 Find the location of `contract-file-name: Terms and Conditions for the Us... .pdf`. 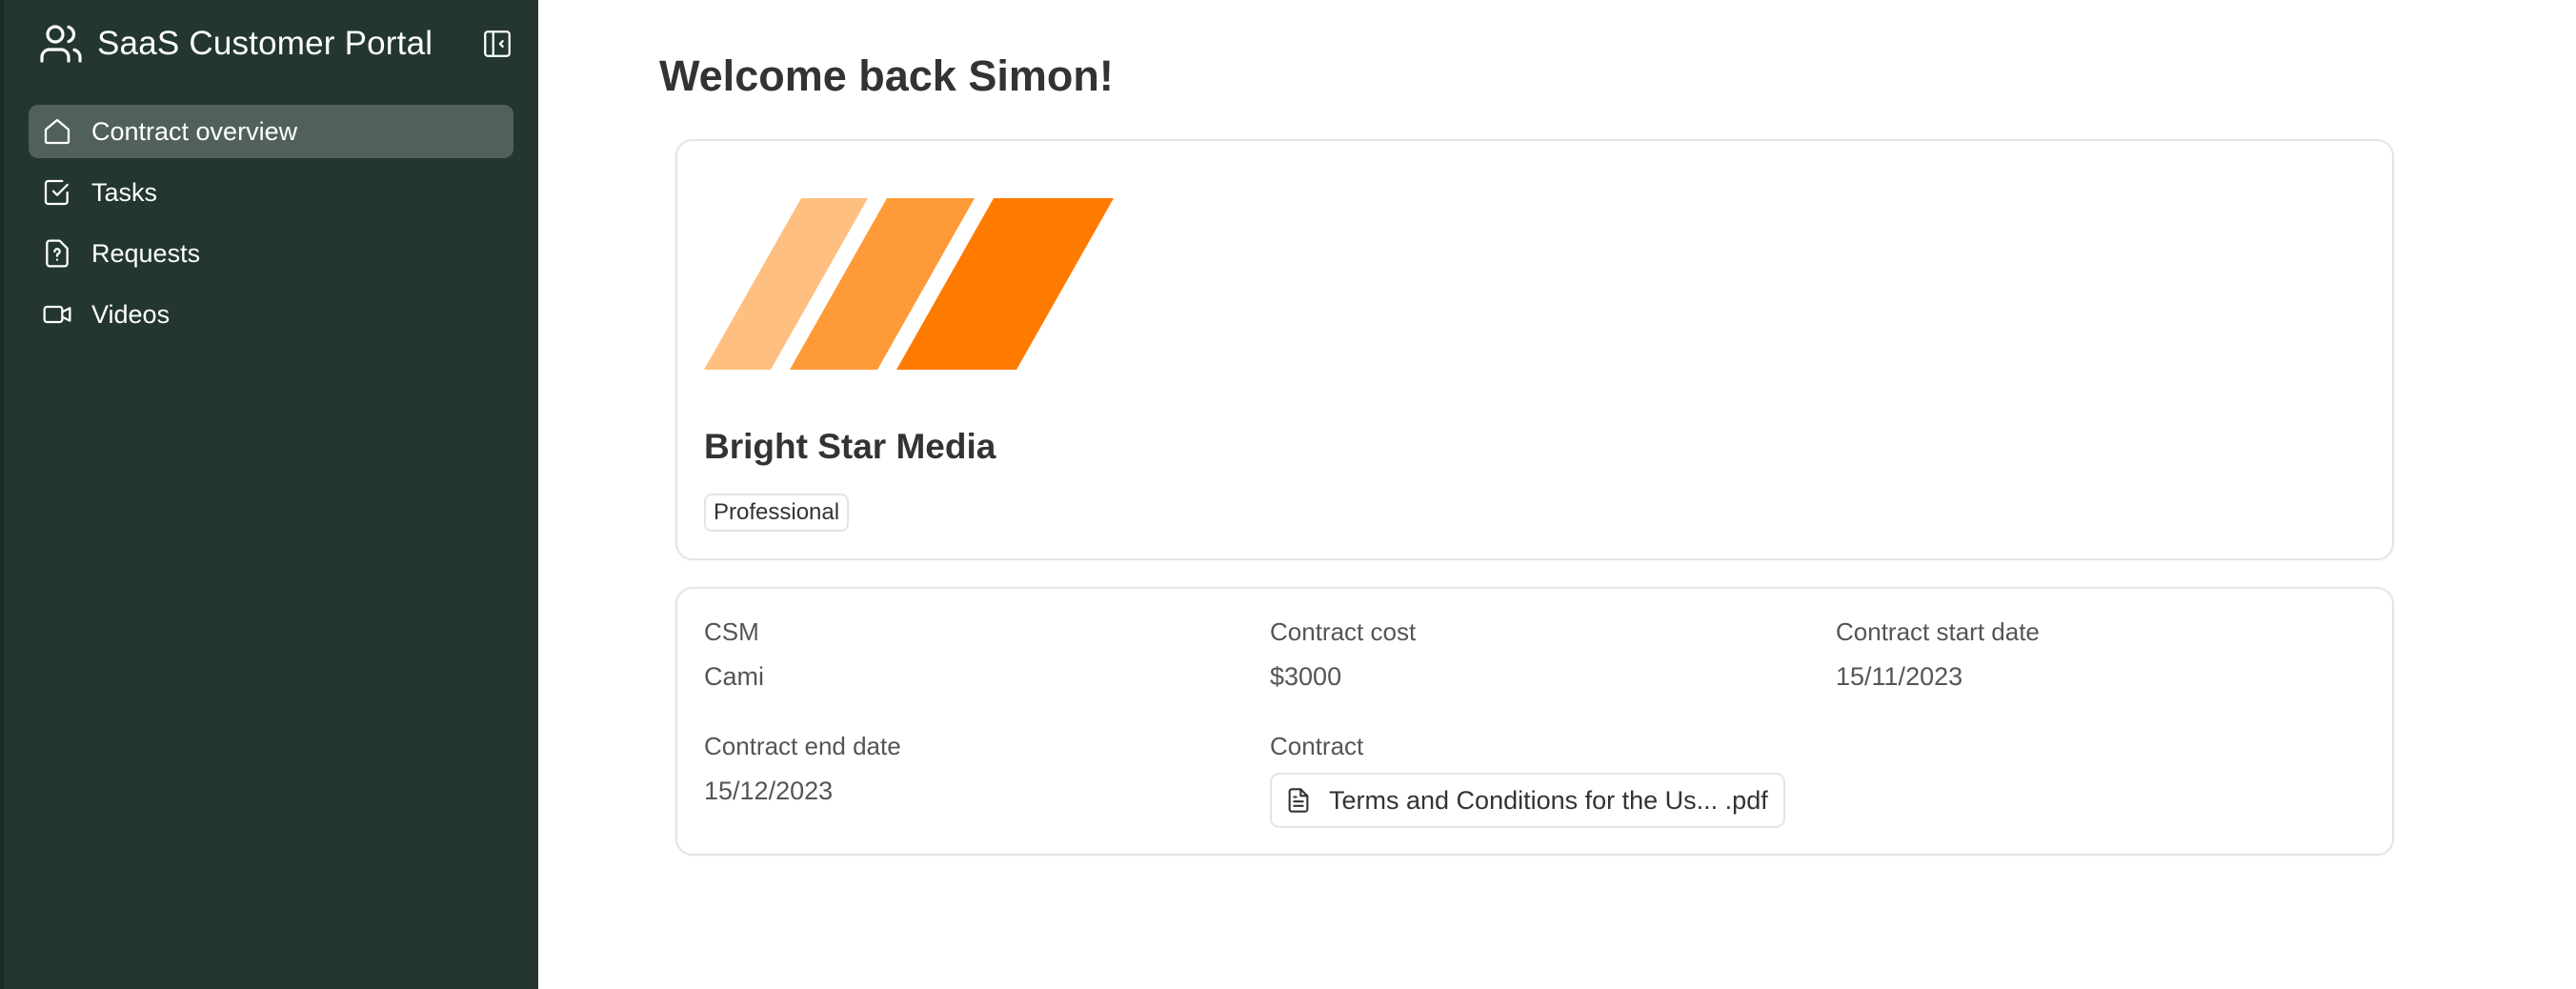

contract-file-name: Terms and Conditions for the Us... .pdf is located at coordinates (1548, 800).